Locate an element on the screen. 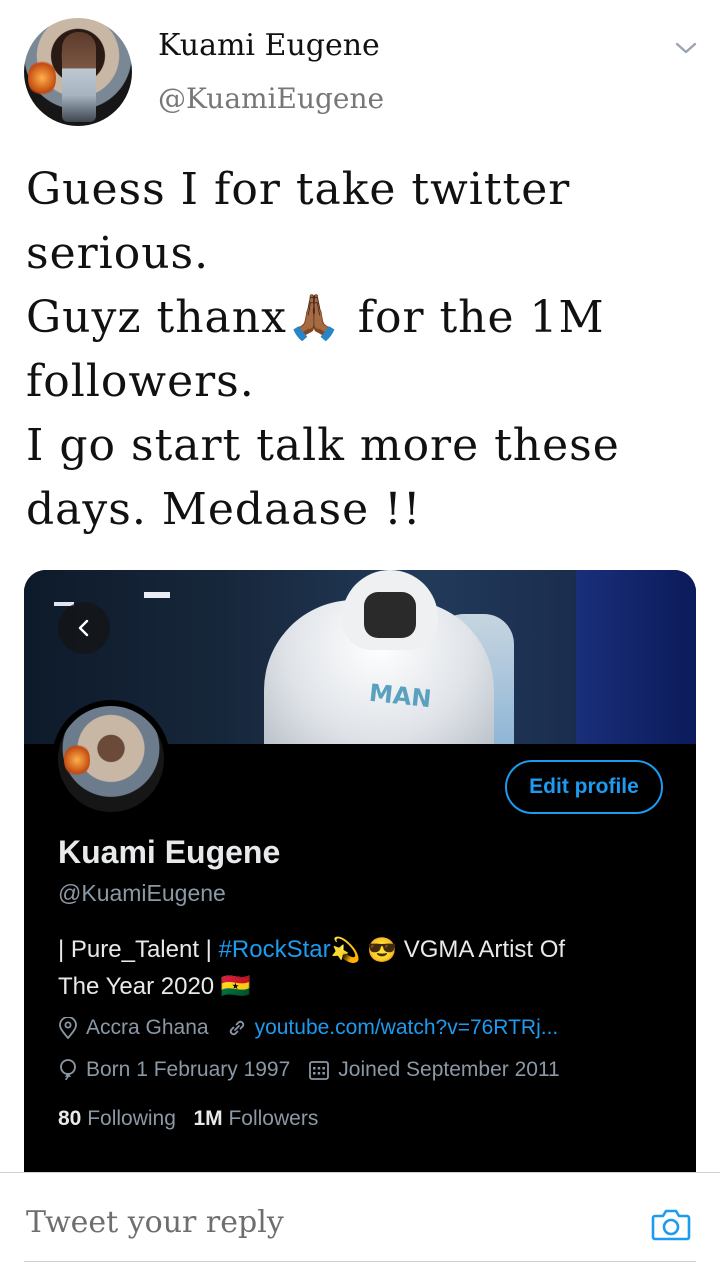  tweet-text-line: days. Medaase !! is located at coordinates (224, 509).